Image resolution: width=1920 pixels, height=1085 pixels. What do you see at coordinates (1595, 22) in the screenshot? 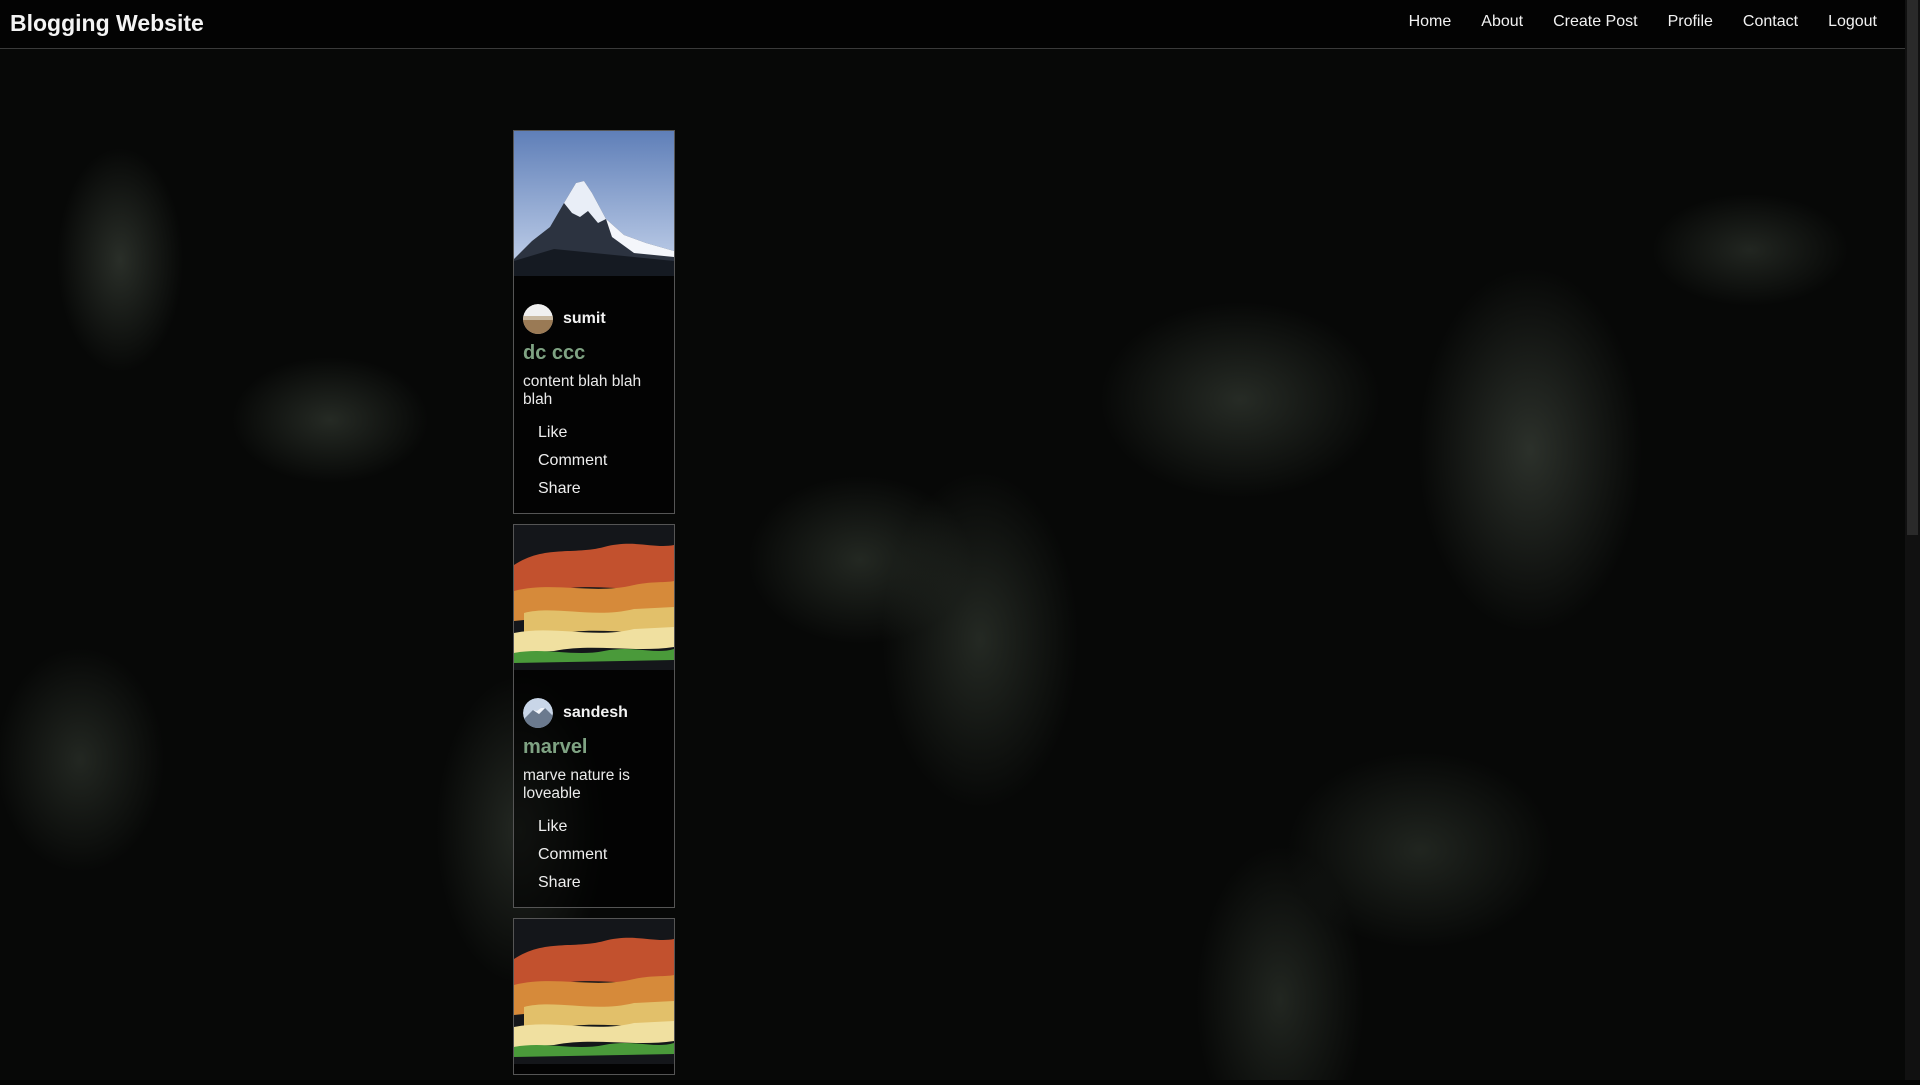
I see `nav-create-post: Create Post` at bounding box center [1595, 22].